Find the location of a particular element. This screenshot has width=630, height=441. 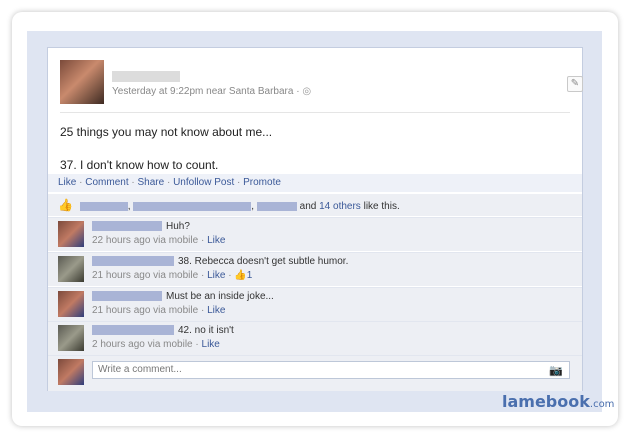

camera-icon: 📷 is located at coordinates (556, 371).